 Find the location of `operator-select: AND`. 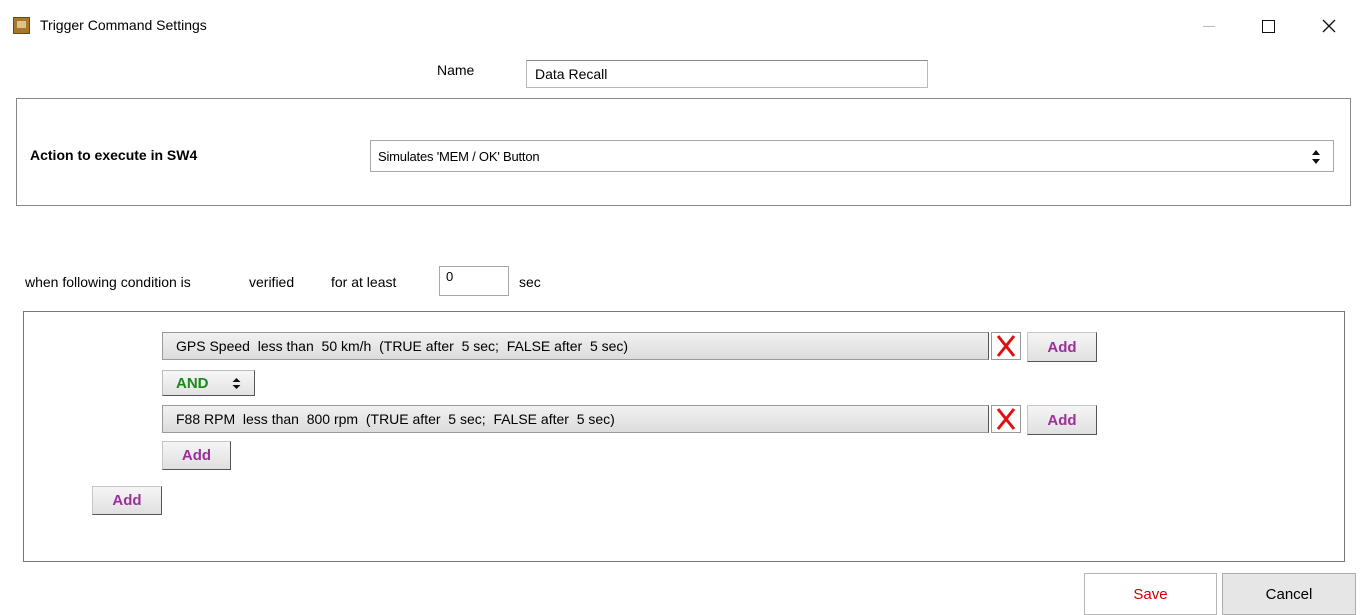

operator-select: AND is located at coordinates (208, 383).